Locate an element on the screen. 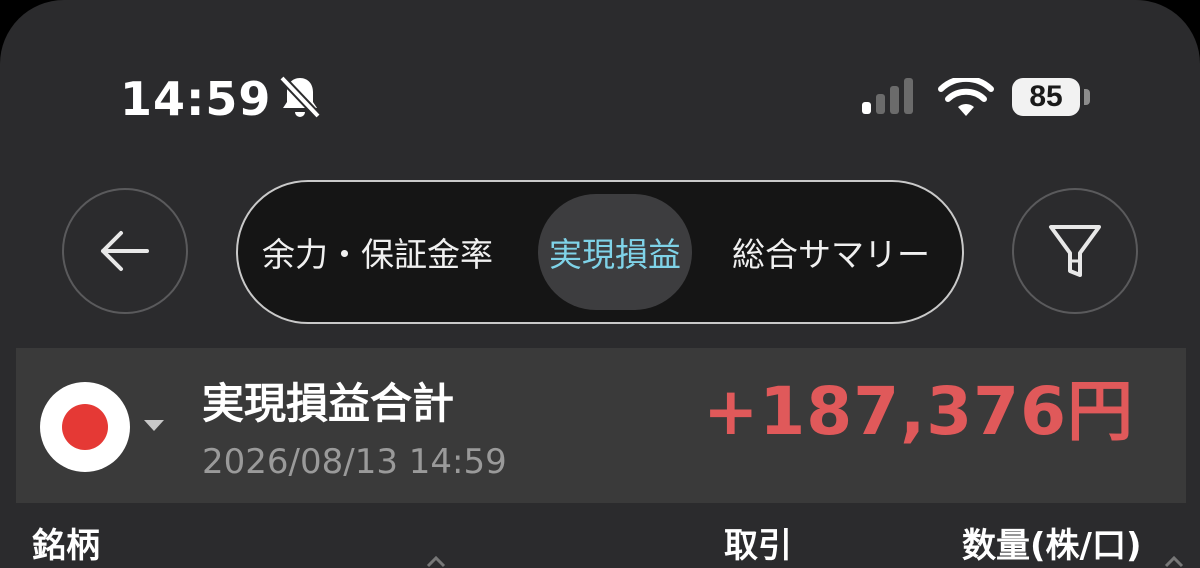 This screenshot has width=1200, height=568. filter-button is located at coordinates (1075, 251).